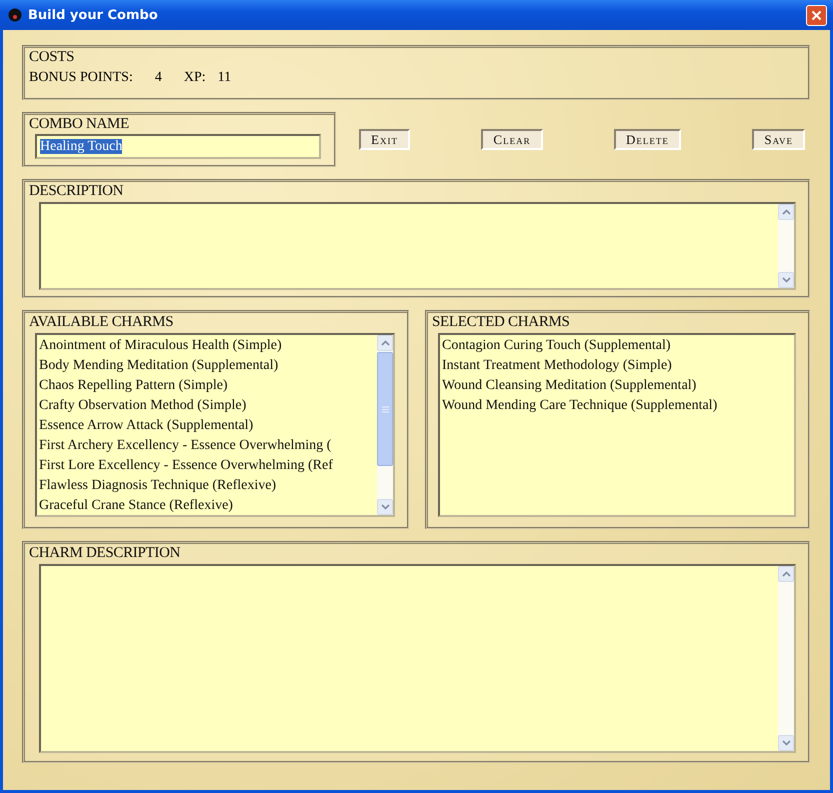 The height and width of the screenshot is (793, 833). I want to click on panel-title: AVAILABLE CHARMS, so click(101, 322).